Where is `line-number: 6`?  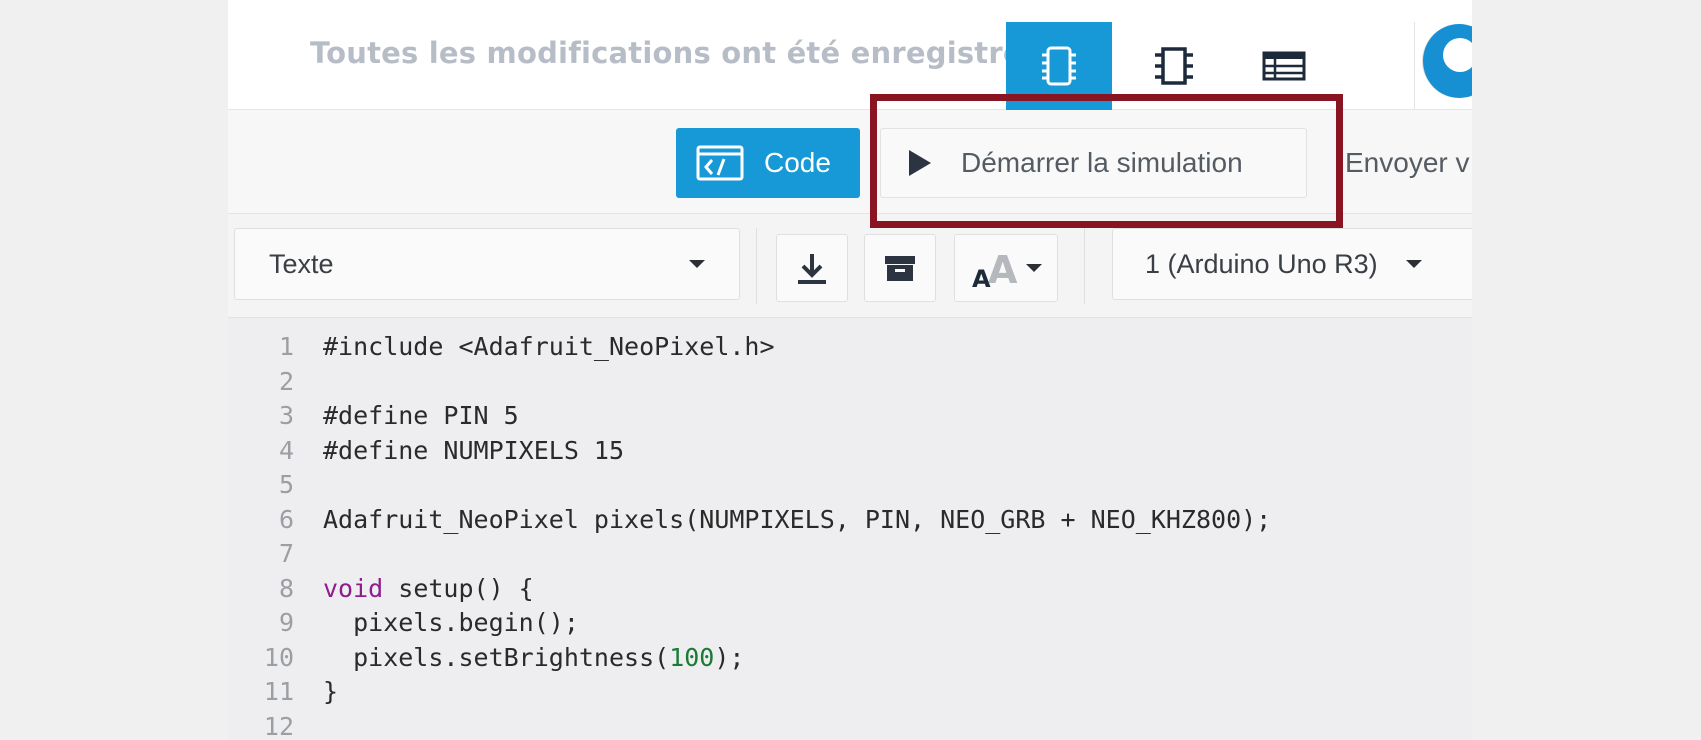
line-number: 6 is located at coordinates (286, 519).